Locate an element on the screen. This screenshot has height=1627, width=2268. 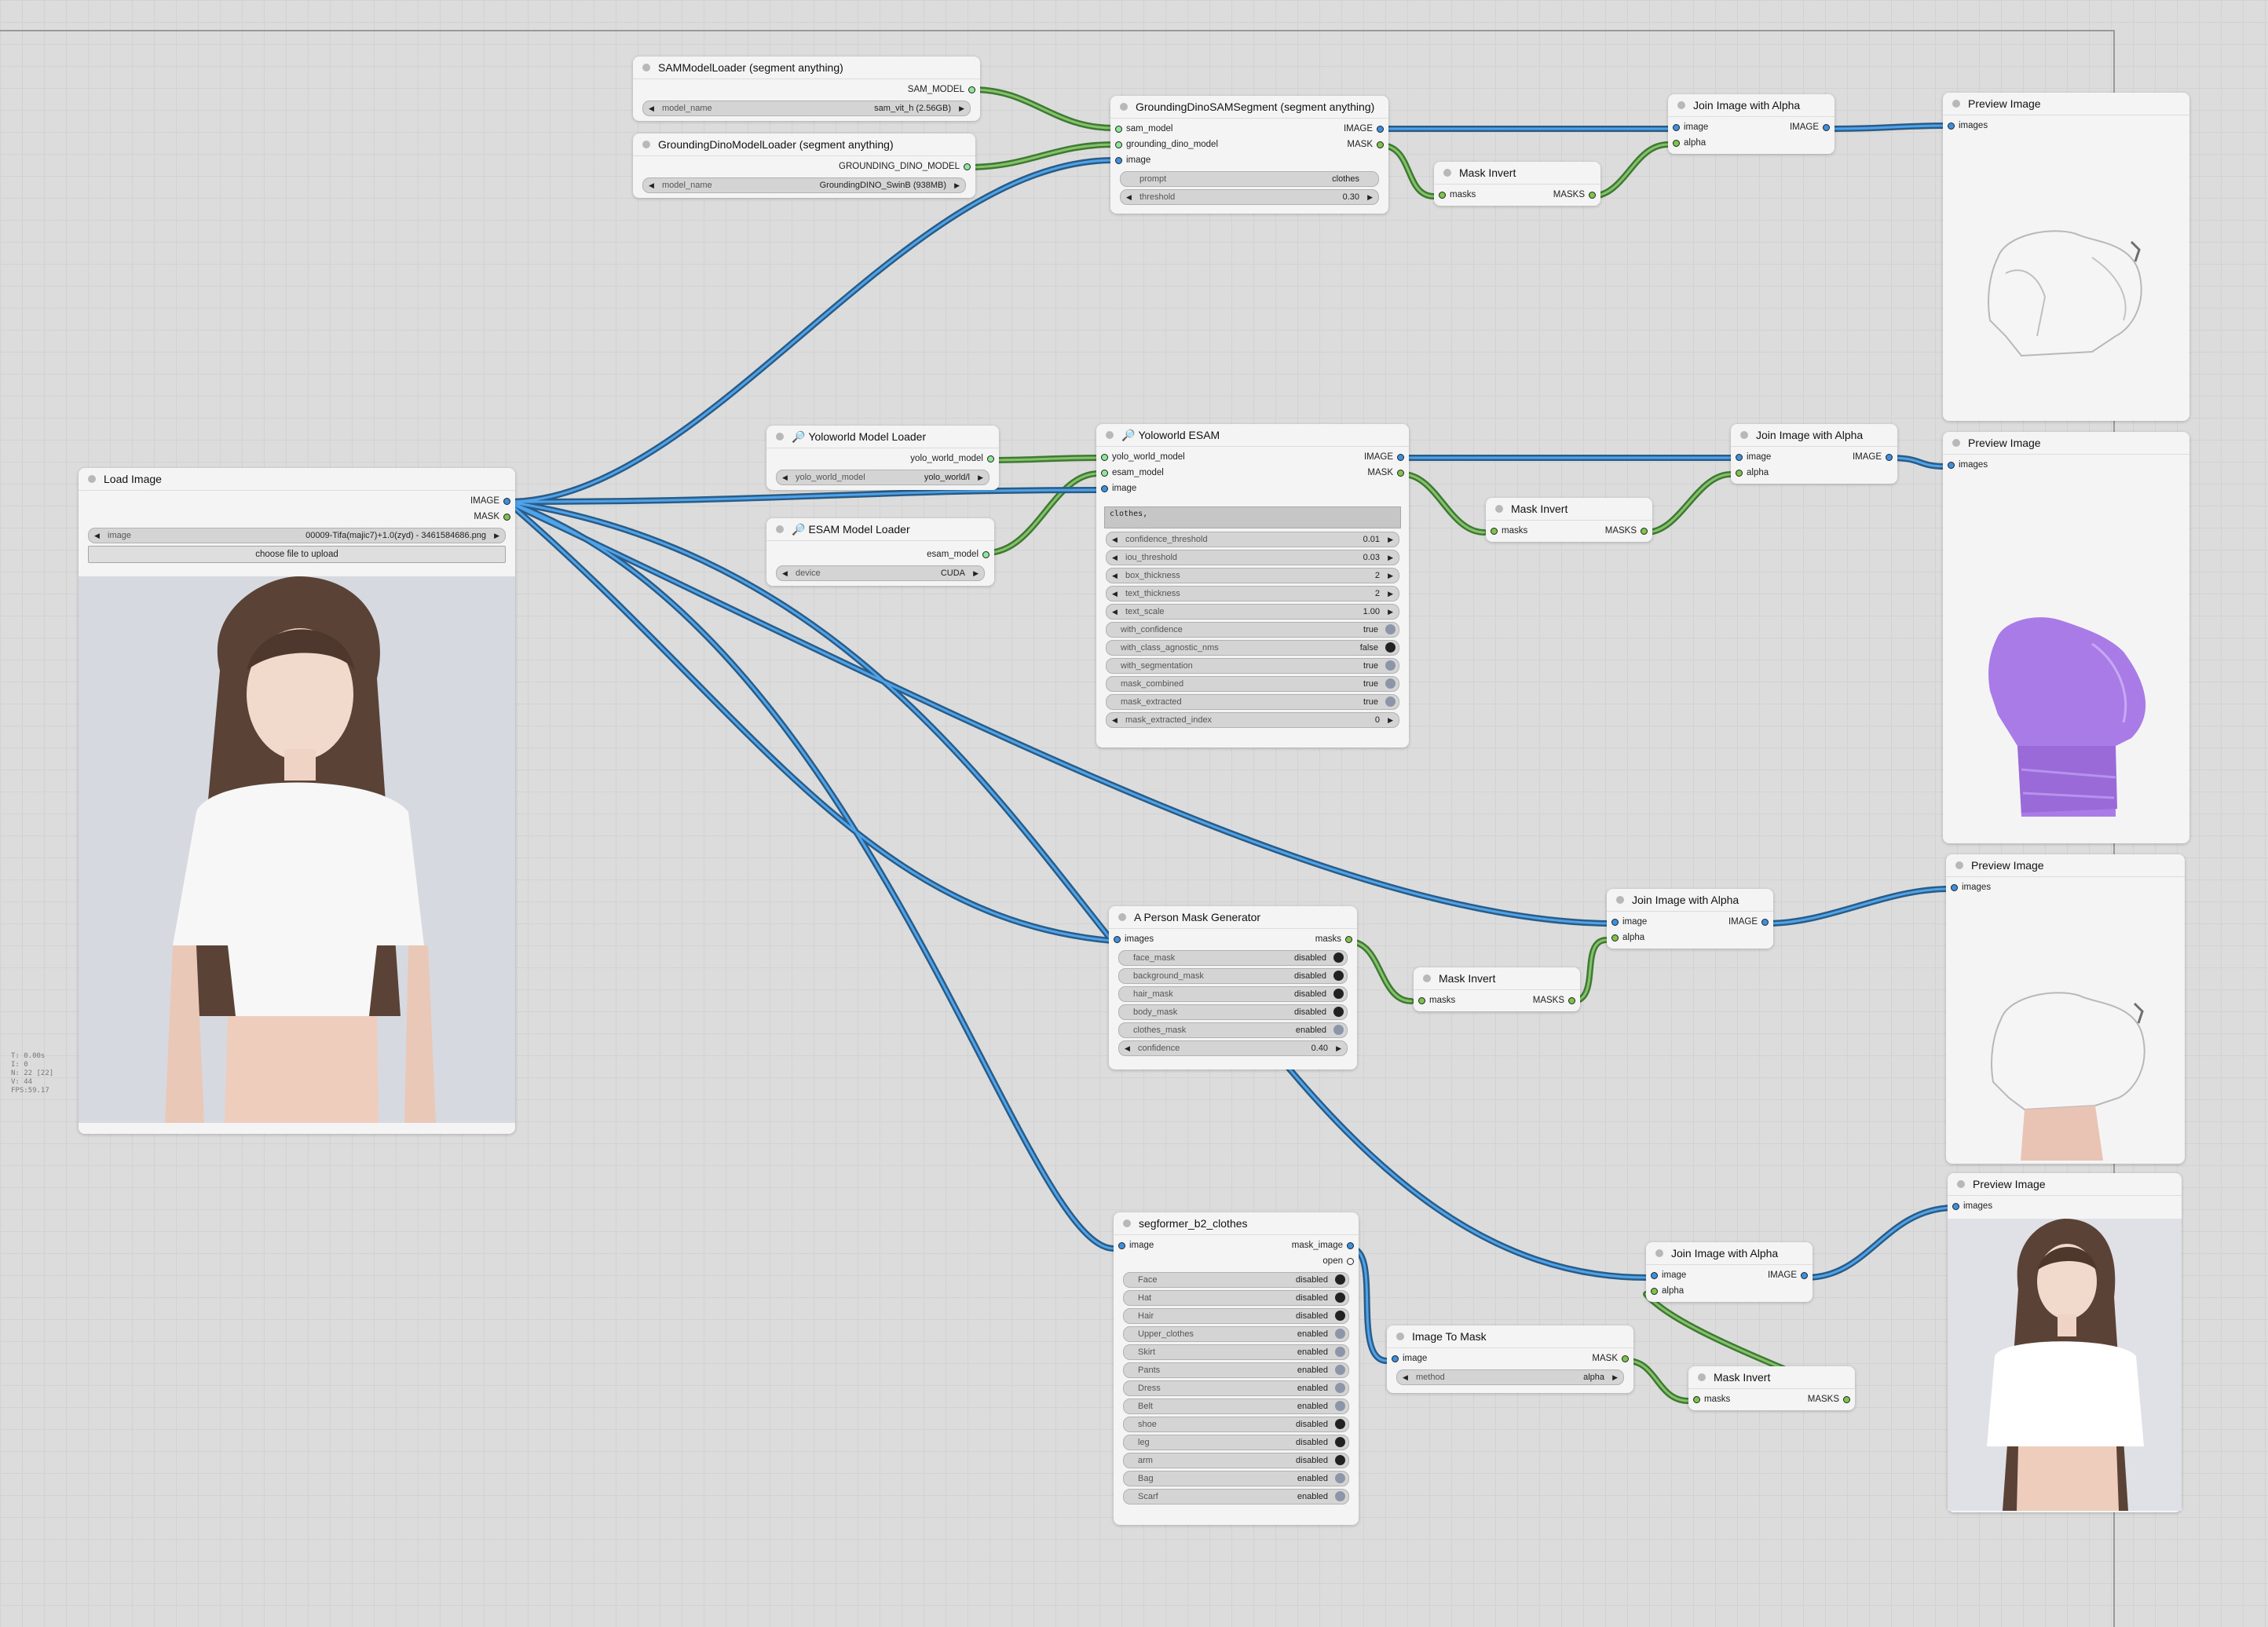
device-combo: ◀ device CUDA ▶ is located at coordinates (881, 573).